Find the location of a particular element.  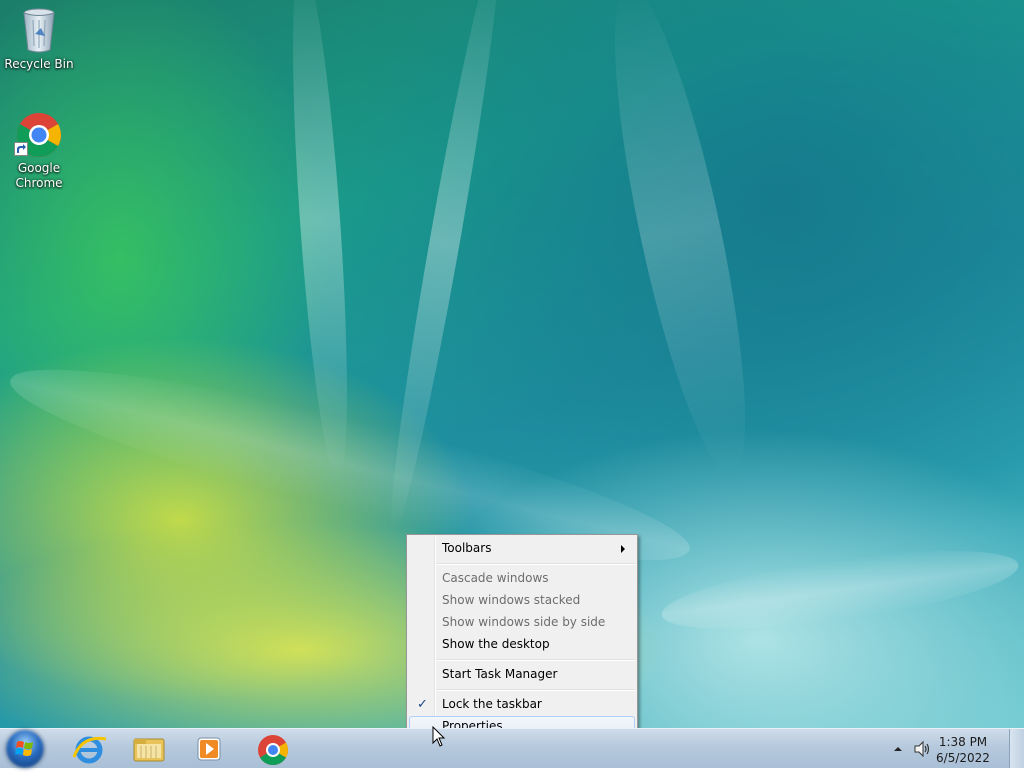

menu-item-lock-the-taskbar: ✓ Lock the taskbar is located at coordinates (522, 705).